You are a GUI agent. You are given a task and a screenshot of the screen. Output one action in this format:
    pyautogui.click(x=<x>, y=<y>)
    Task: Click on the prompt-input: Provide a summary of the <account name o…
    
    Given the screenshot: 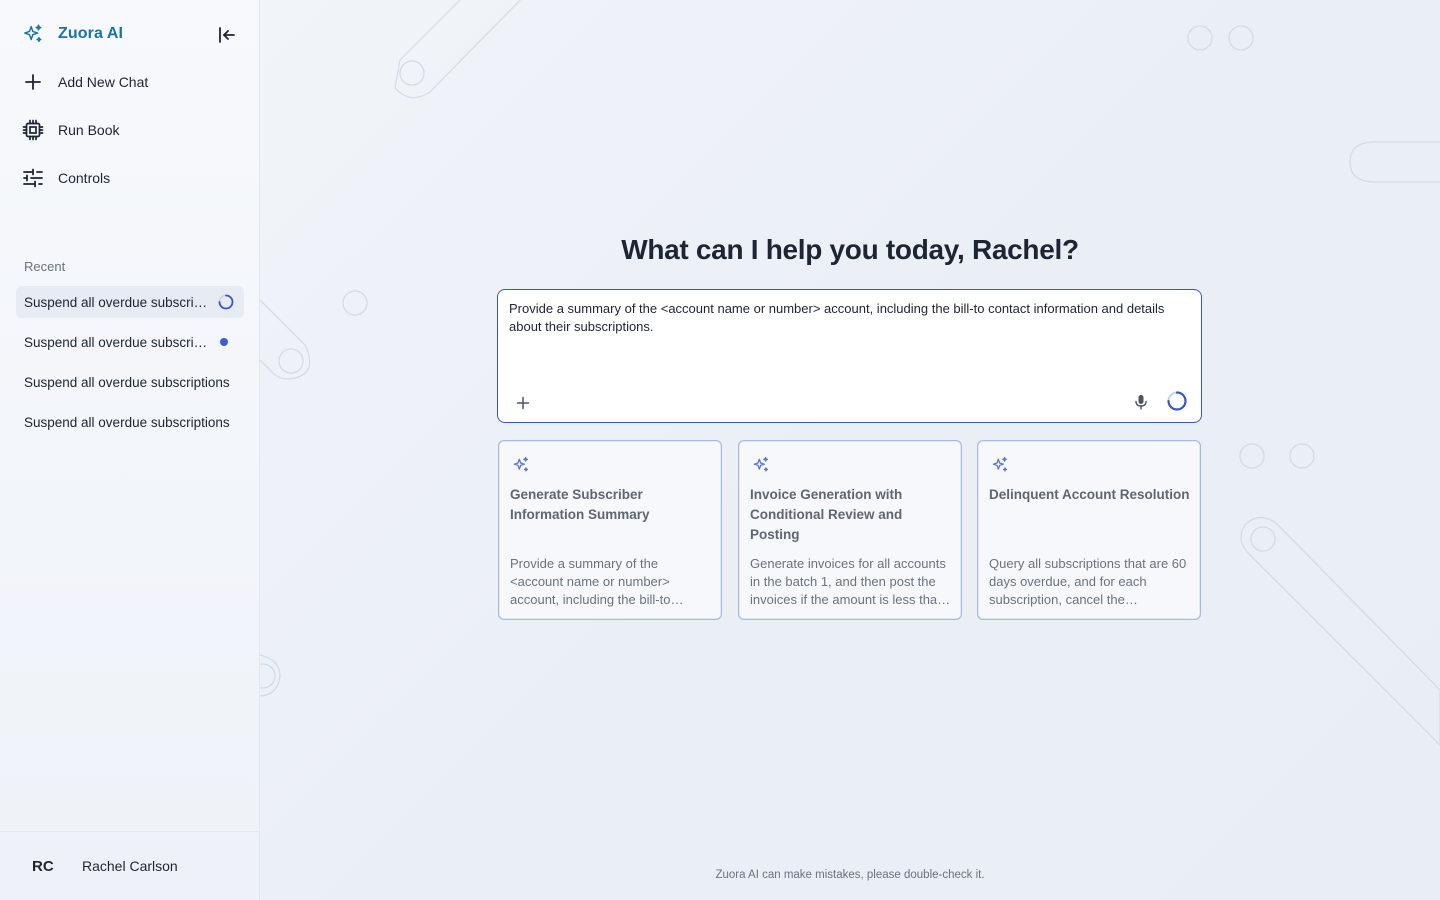 What is the action you would take?
    pyautogui.click(x=849, y=330)
    